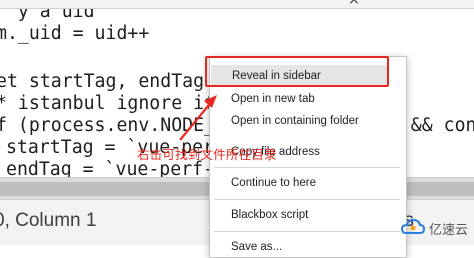  Describe the element at coordinates (47, 15) in the screenshot. I see `code-line: y a uid` at that location.